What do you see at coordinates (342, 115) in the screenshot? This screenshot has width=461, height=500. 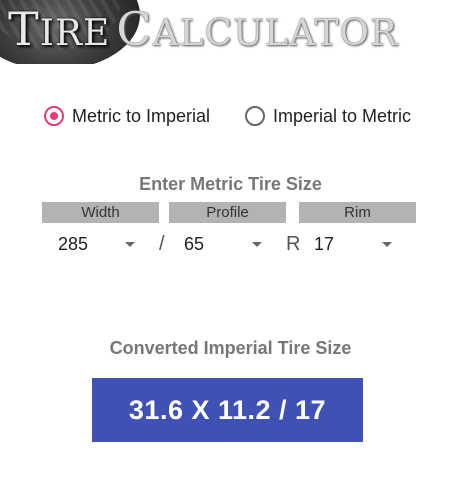 I see `radio-label-imperial-to-metric: Imperial to Metric` at bounding box center [342, 115].